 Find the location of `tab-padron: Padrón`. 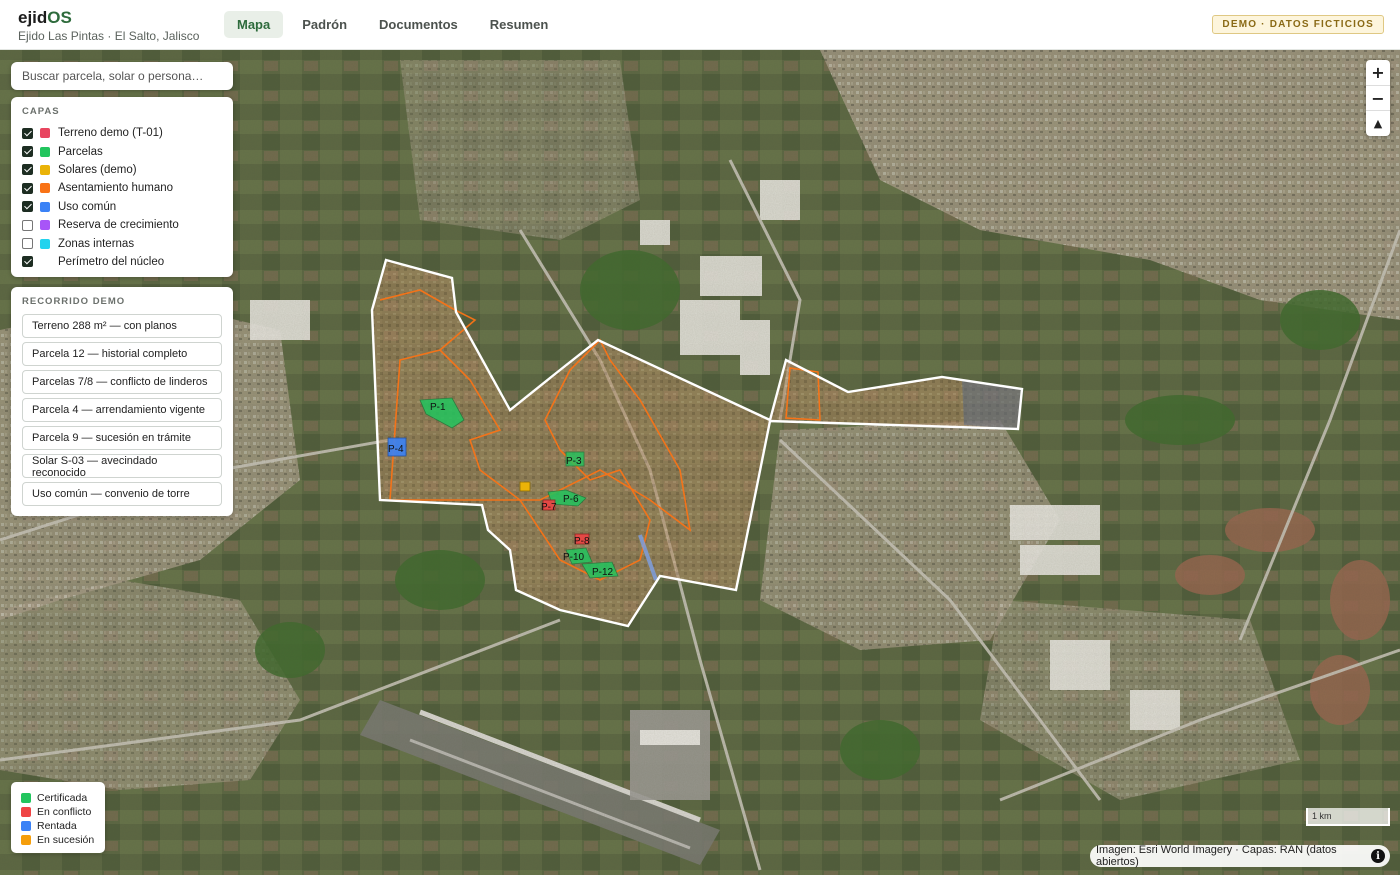

tab-padron: Padrón is located at coordinates (324, 24).